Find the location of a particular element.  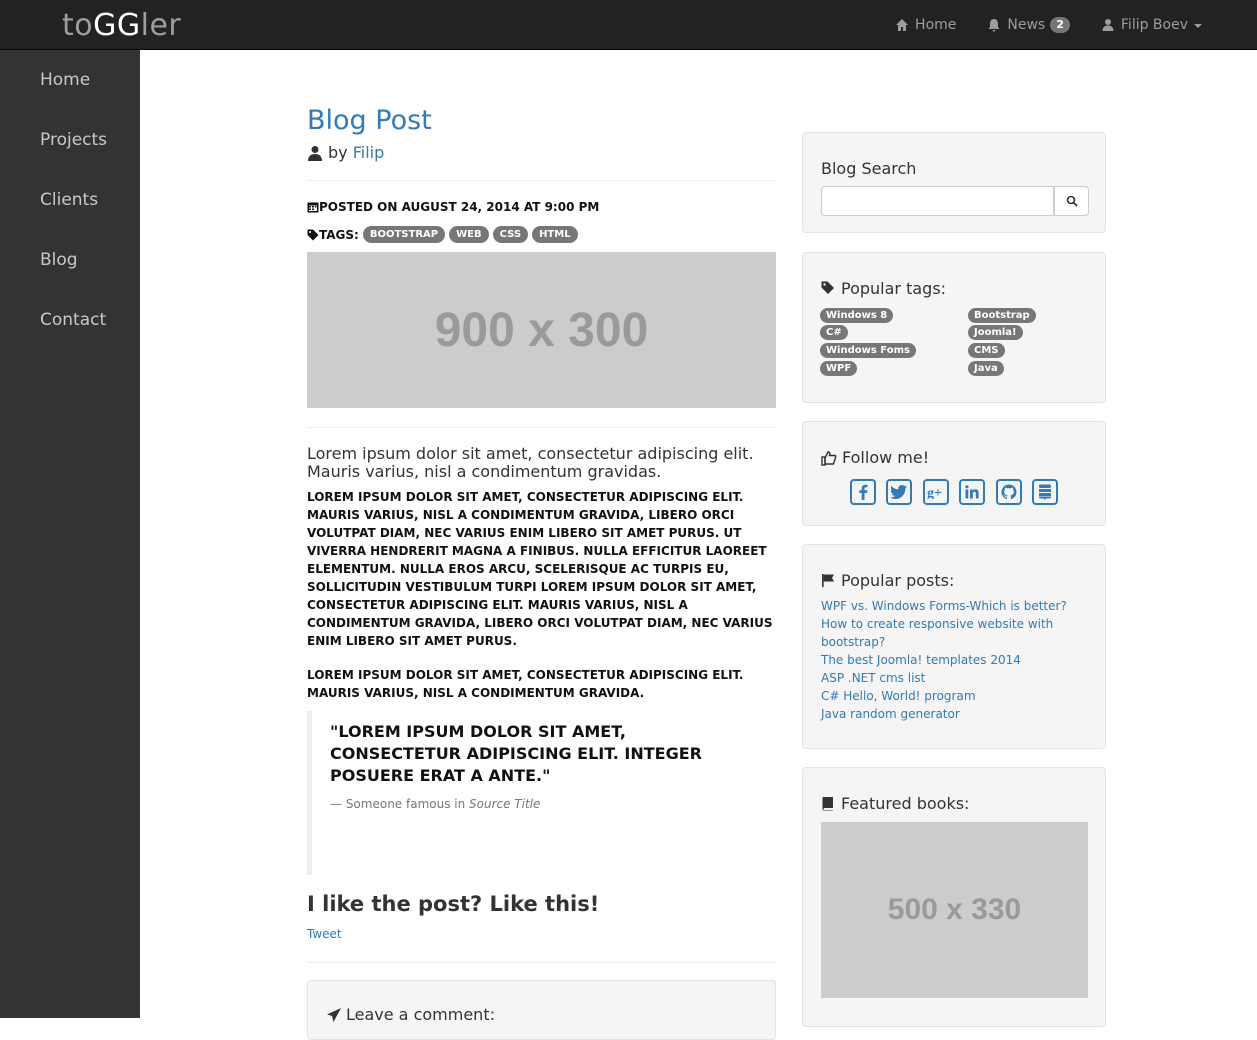

chevron-down-icon is located at coordinates (1198, 26).